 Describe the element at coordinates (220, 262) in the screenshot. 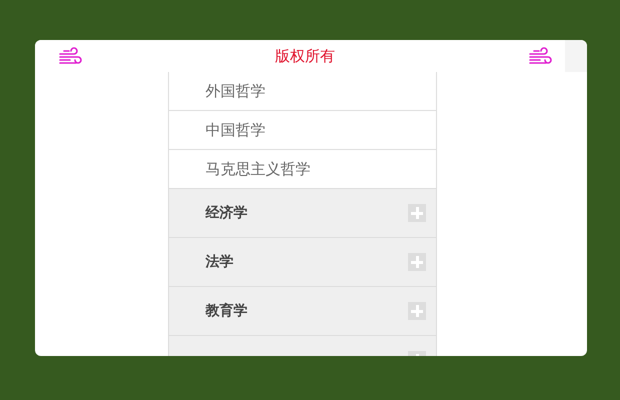

I see `category-label: 法学` at that location.